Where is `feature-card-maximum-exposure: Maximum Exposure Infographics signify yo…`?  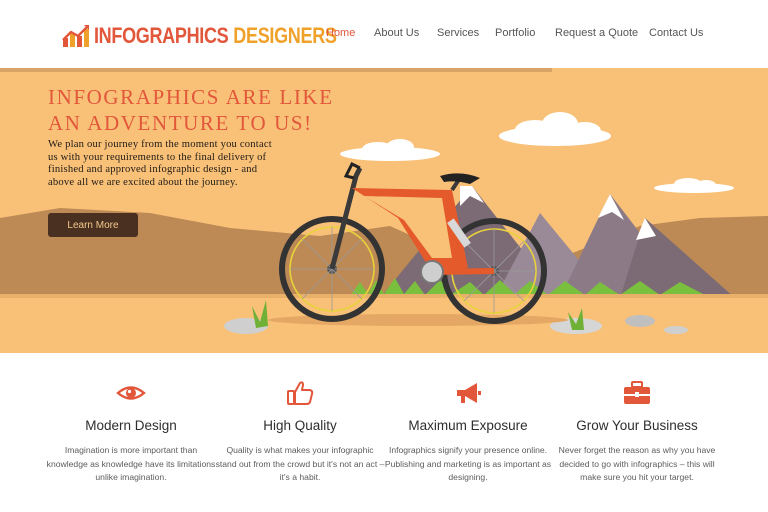
feature-card-maximum-exposure: Maximum Exposure Infographics signify yo… is located at coordinates (468, 432).